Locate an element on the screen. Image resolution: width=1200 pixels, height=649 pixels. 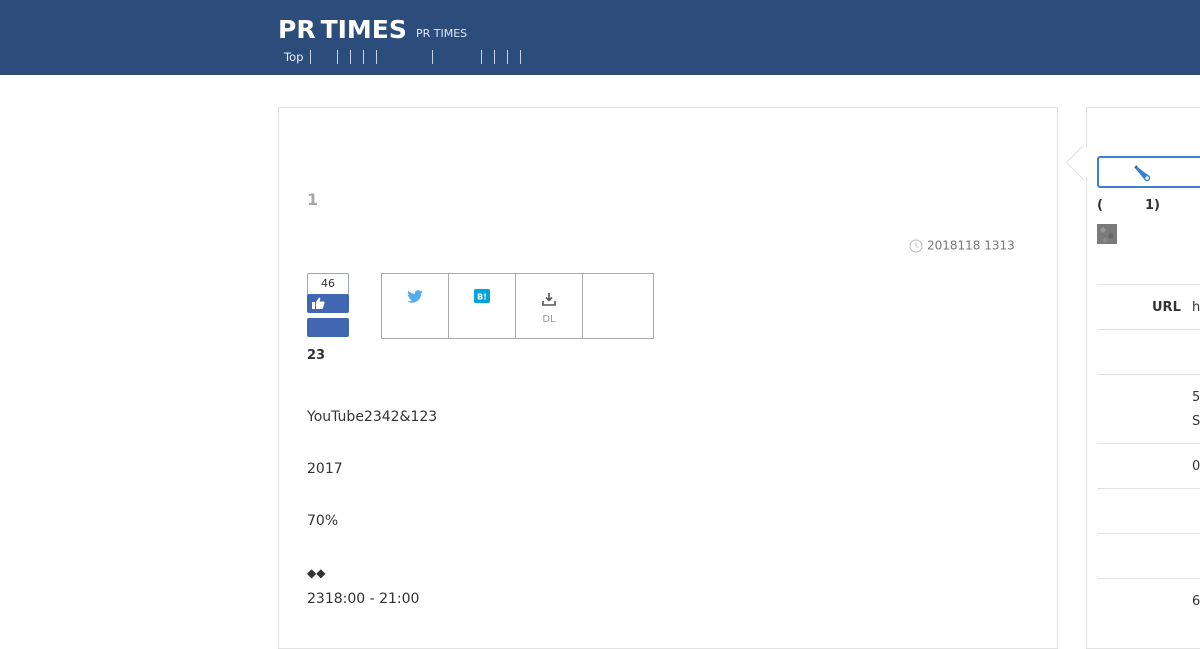
body-line: YouTube2342&123 is located at coordinates (372, 417).